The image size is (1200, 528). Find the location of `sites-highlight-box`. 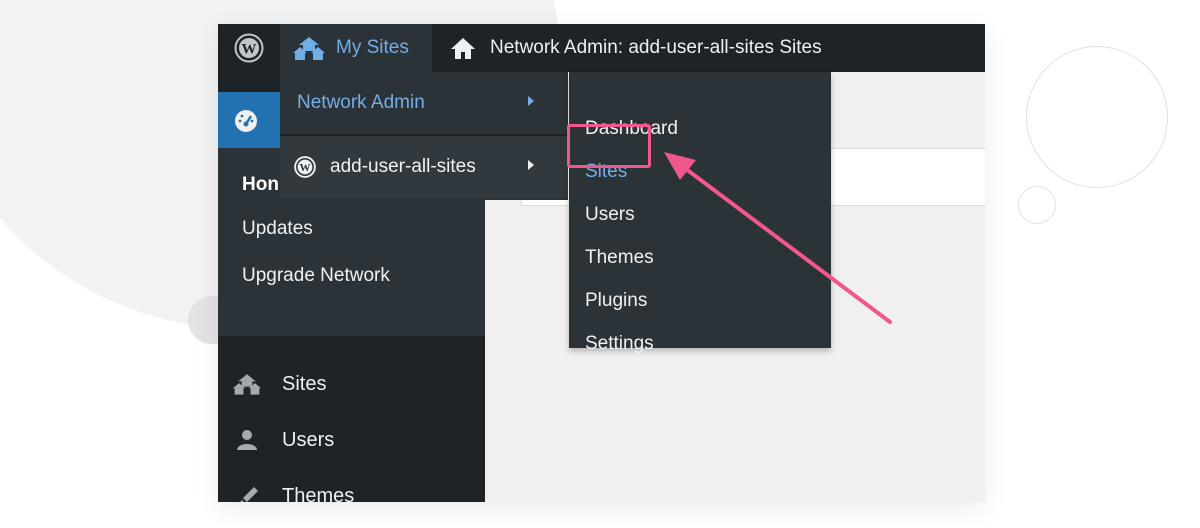

sites-highlight-box is located at coordinates (609, 146).